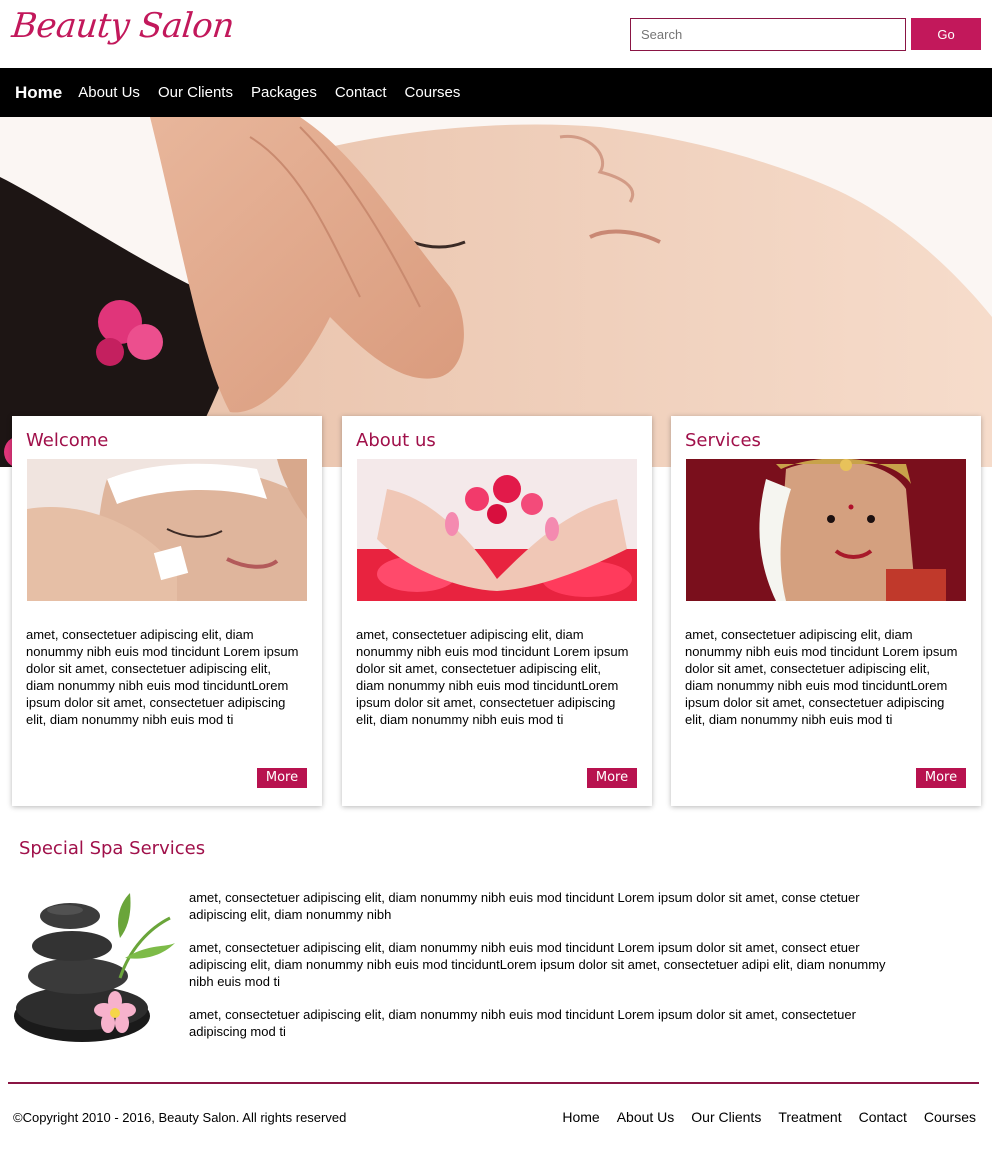  I want to click on card-image-facial, so click(167, 530).